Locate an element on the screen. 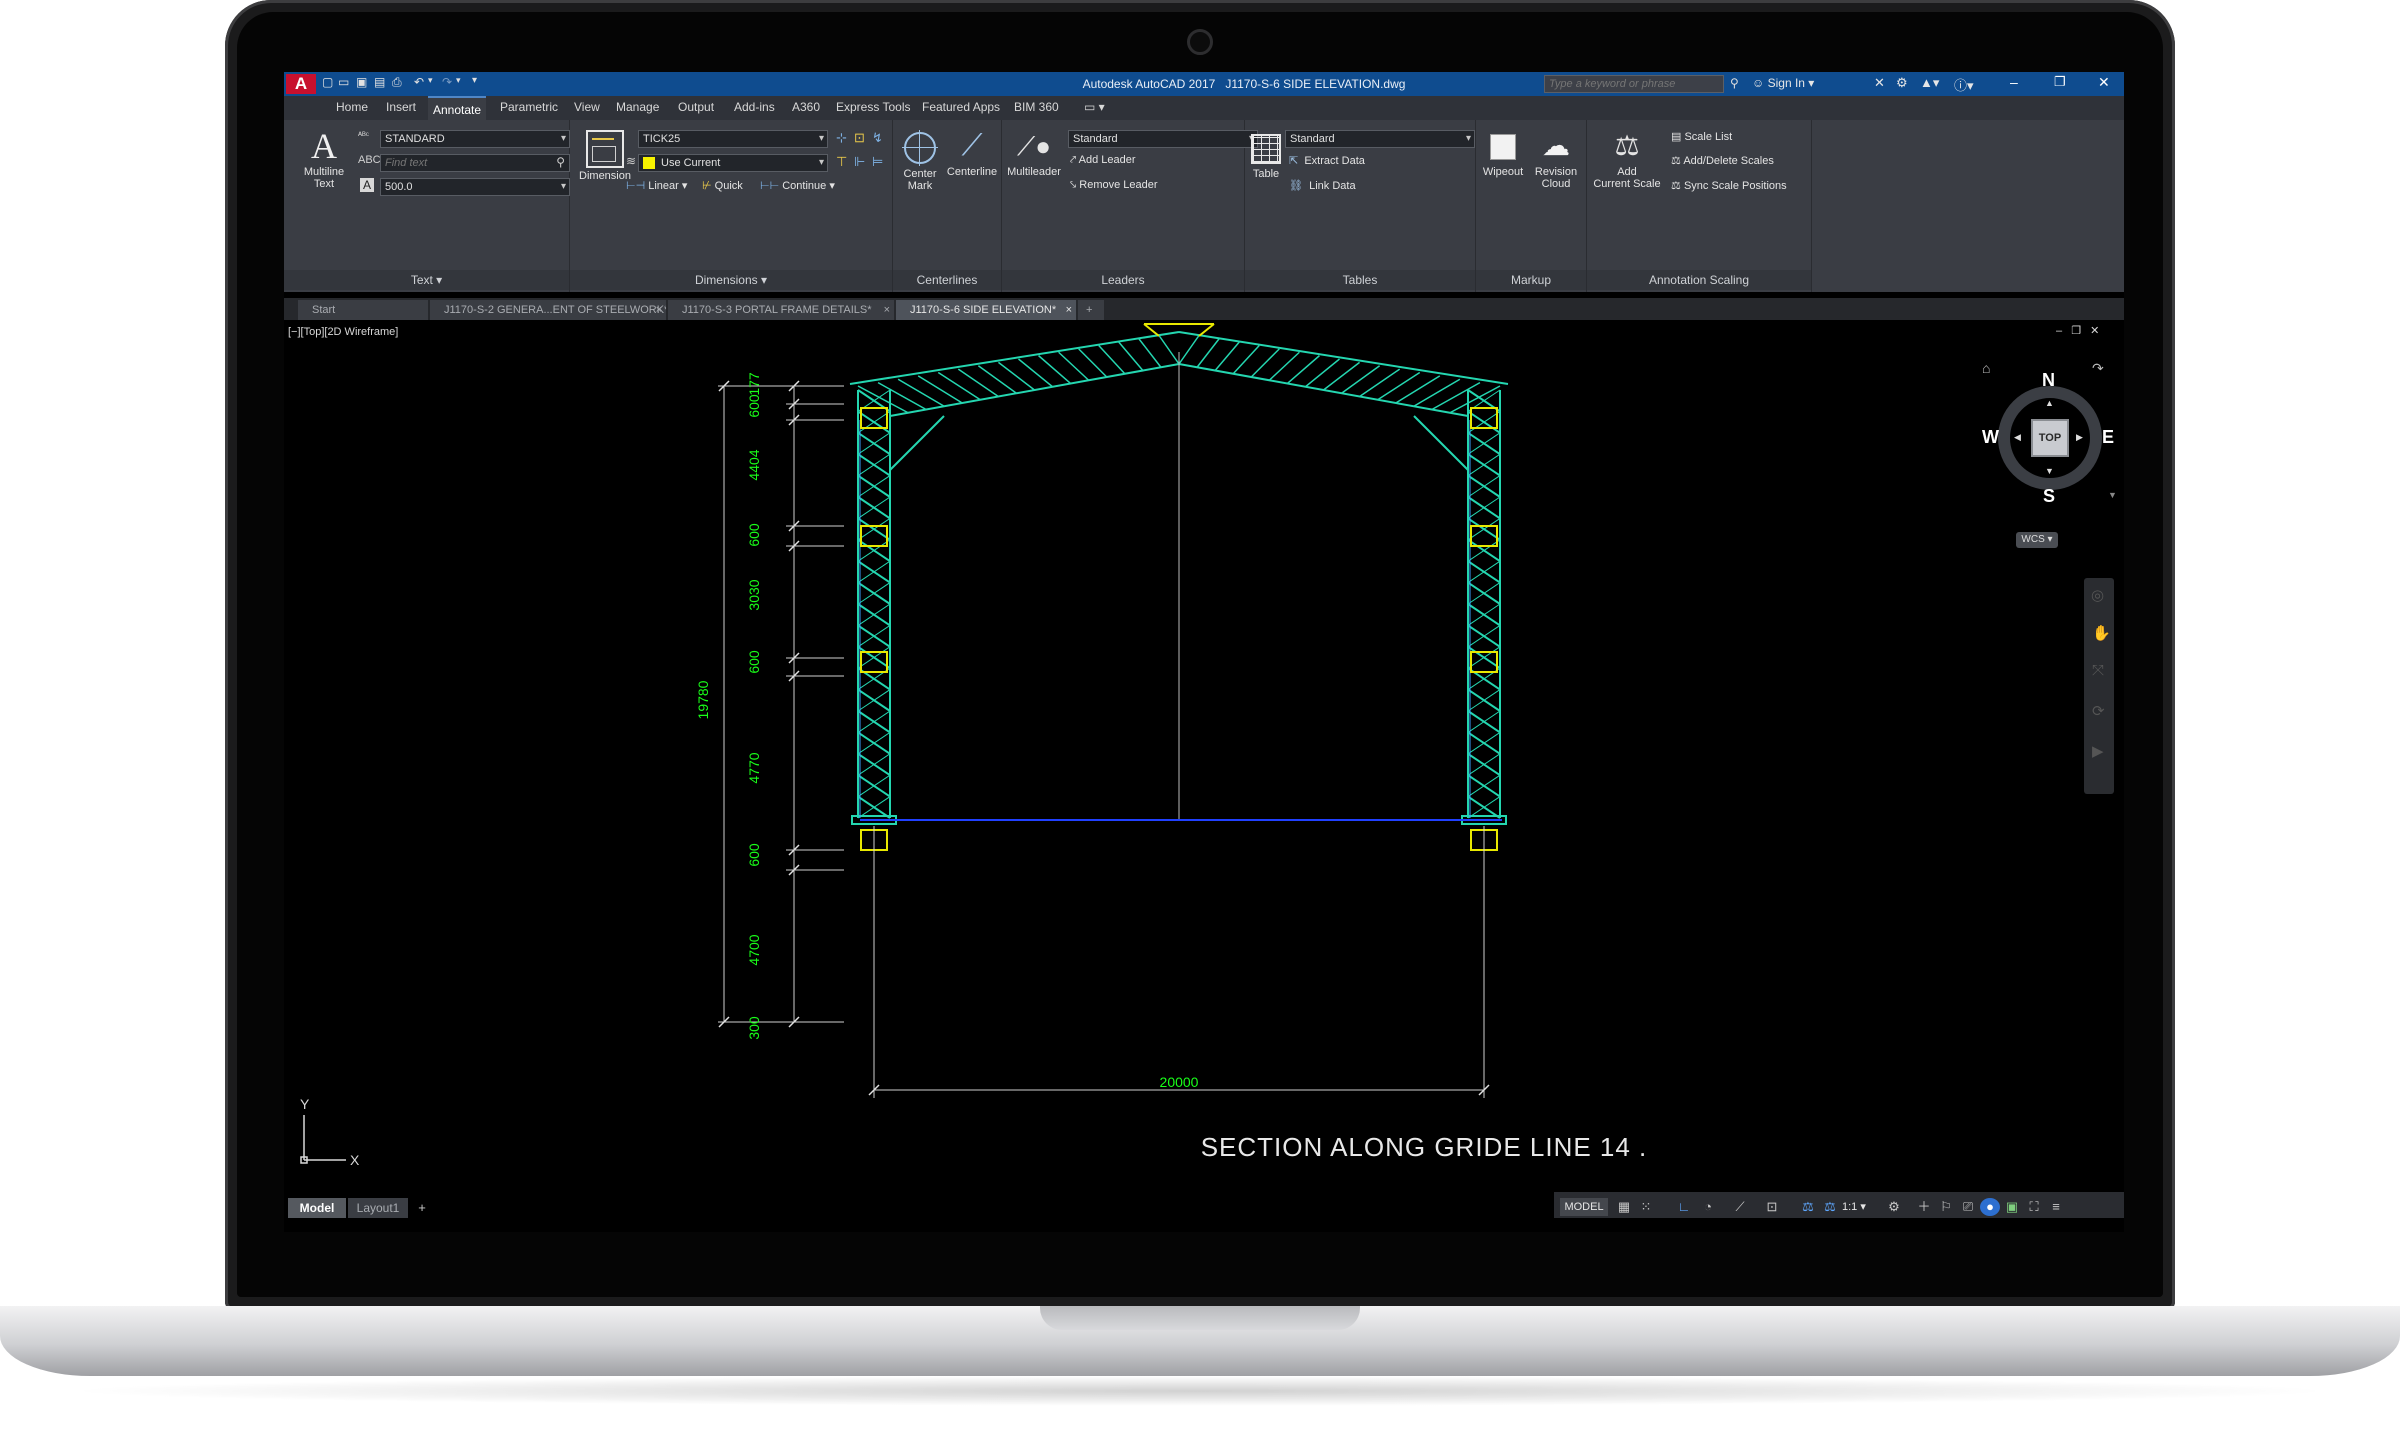 The image size is (2400, 1444). center-mark-button: Center Mark is located at coordinates (920, 159).